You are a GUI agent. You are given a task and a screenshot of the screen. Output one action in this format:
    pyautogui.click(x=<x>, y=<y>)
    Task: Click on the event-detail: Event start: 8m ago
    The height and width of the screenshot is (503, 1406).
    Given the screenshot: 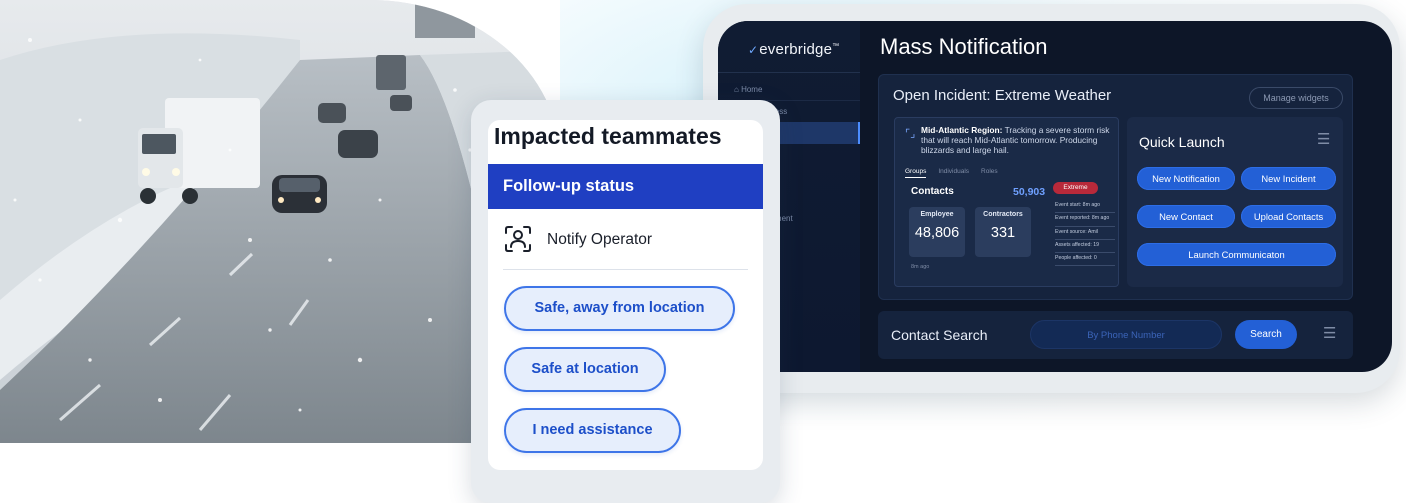 What is the action you would take?
    pyautogui.click(x=1085, y=207)
    